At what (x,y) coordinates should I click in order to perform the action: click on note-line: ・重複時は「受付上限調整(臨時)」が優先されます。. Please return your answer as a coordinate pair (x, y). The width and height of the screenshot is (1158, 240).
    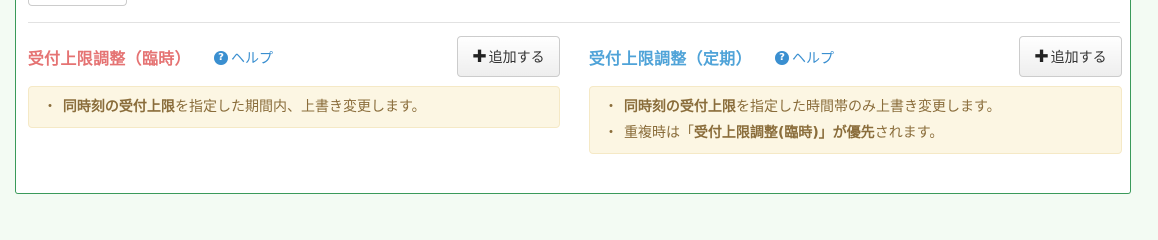
    Looking at the image, I should click on (855, 133).